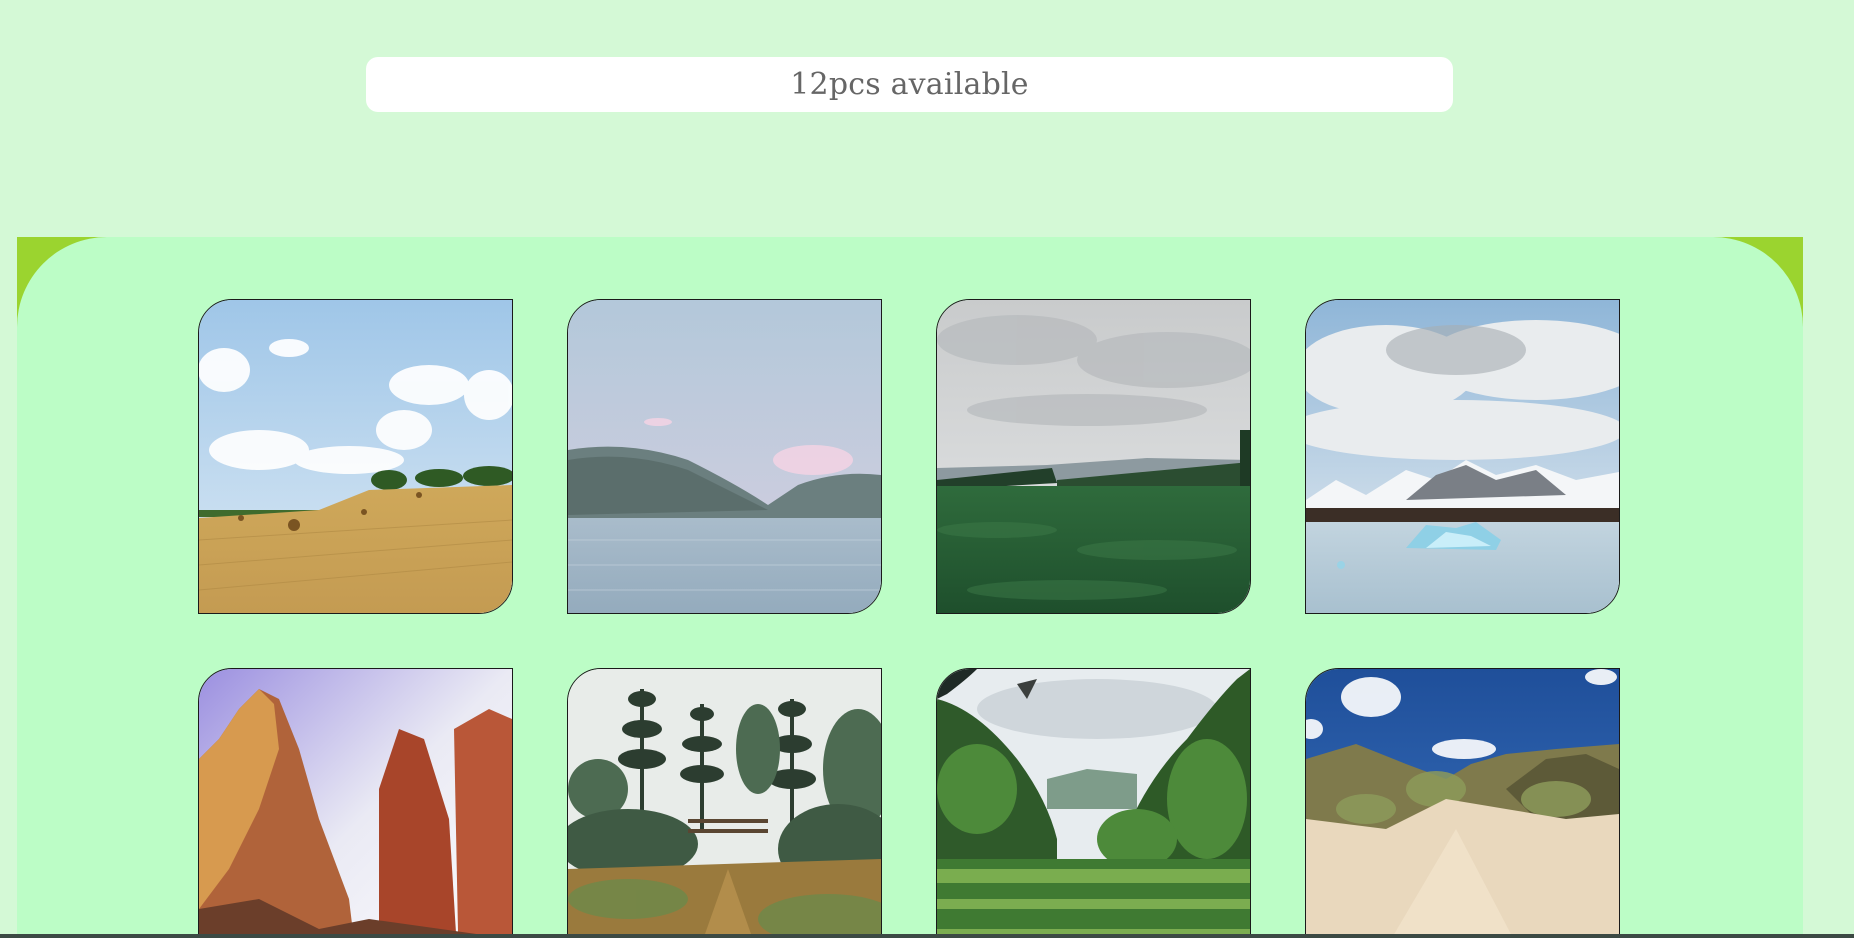 This screenshot has width=1854, height=938. I want to click on photo-tile-mountain-lake, so click(724, 456).